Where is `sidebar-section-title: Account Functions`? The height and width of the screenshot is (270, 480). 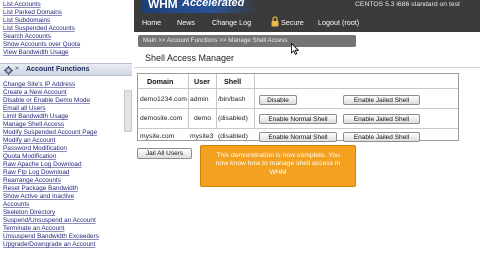
sidebar-section-title: Account Functions is located at coordinates (58, 69).